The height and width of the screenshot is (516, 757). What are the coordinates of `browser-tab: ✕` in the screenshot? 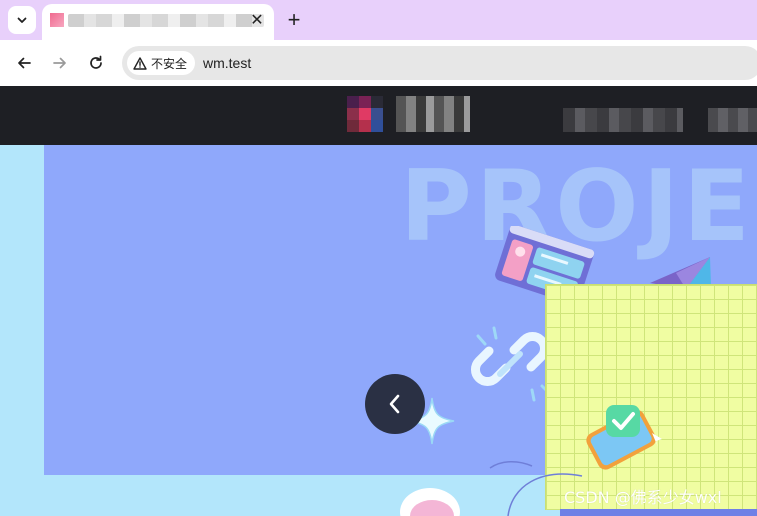 It's located at (158, 22).